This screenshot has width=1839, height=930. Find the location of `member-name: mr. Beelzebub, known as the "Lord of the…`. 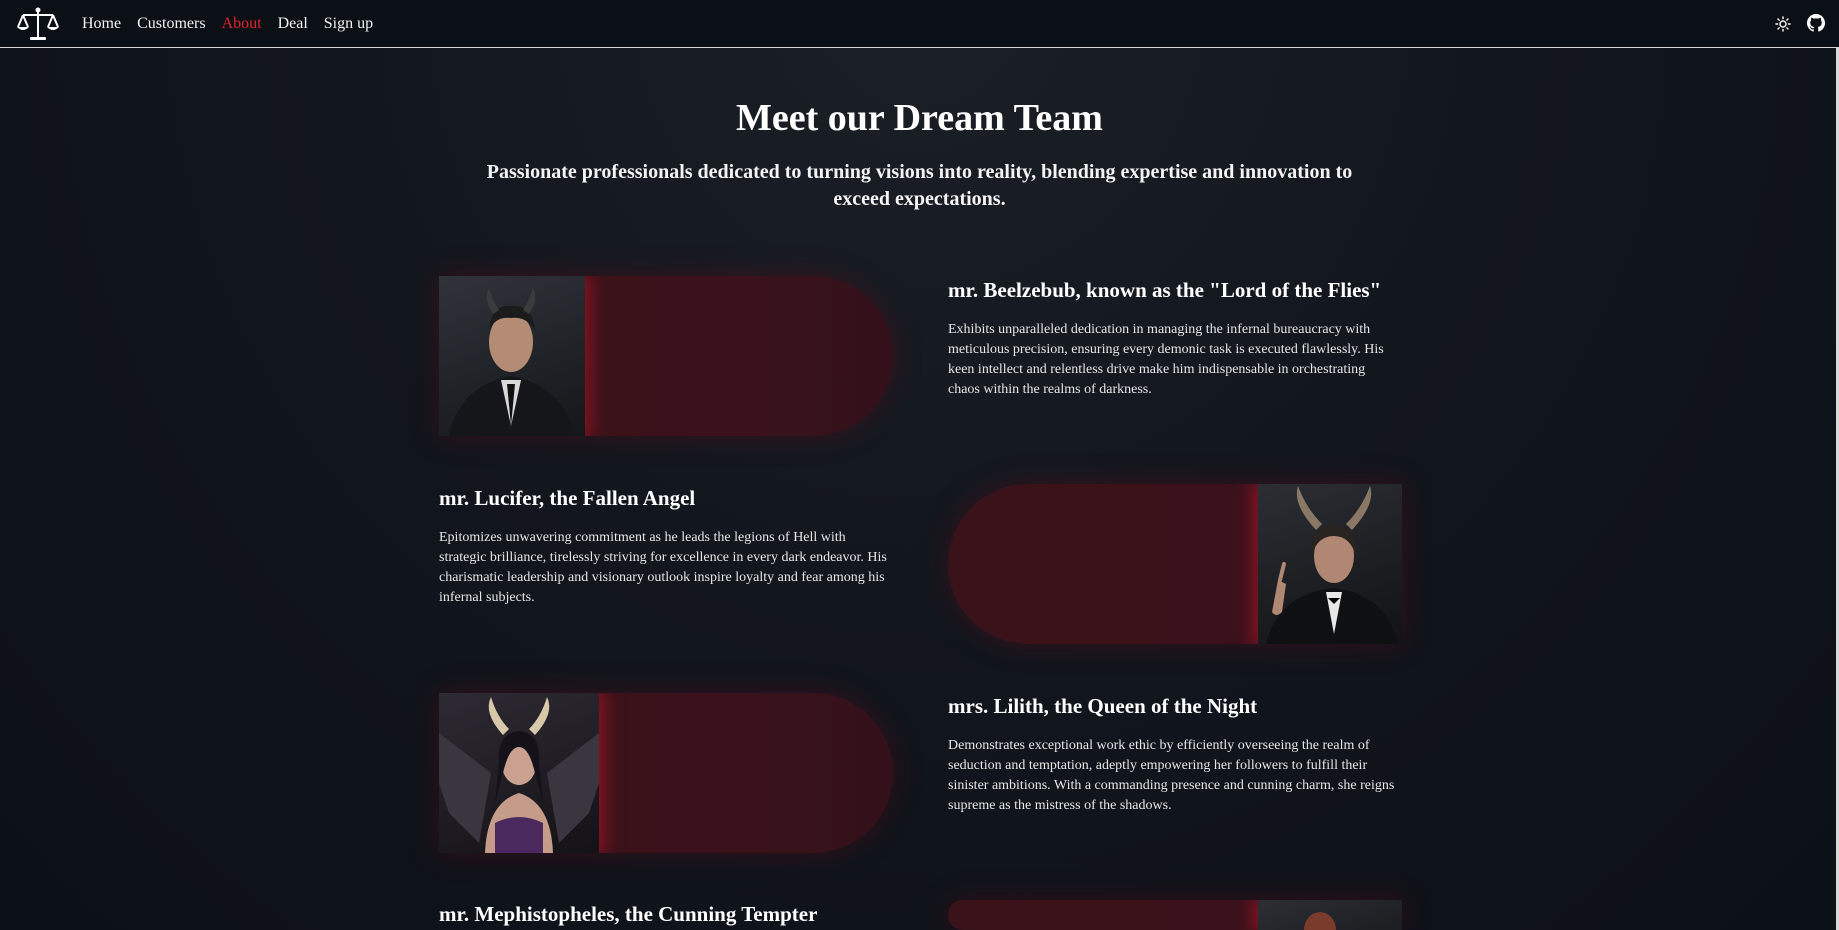

member-name: mr. Beelzebub, known as the "Lord of the… is located at coordinates (1165, 290).